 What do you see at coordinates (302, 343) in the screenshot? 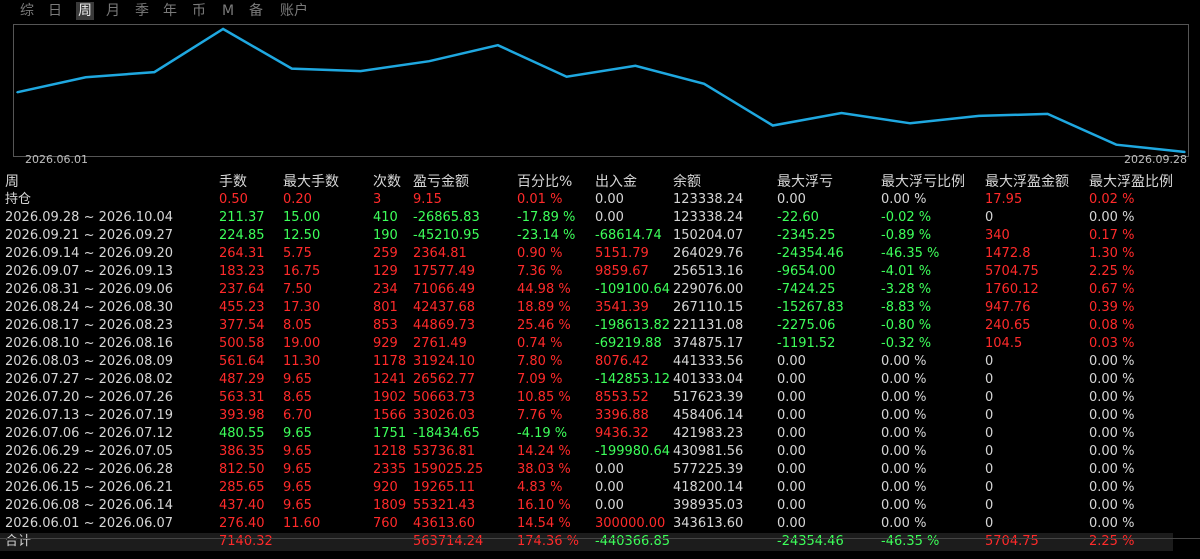
I see `table-cell: 19.00` at bounding box center [302, 343].